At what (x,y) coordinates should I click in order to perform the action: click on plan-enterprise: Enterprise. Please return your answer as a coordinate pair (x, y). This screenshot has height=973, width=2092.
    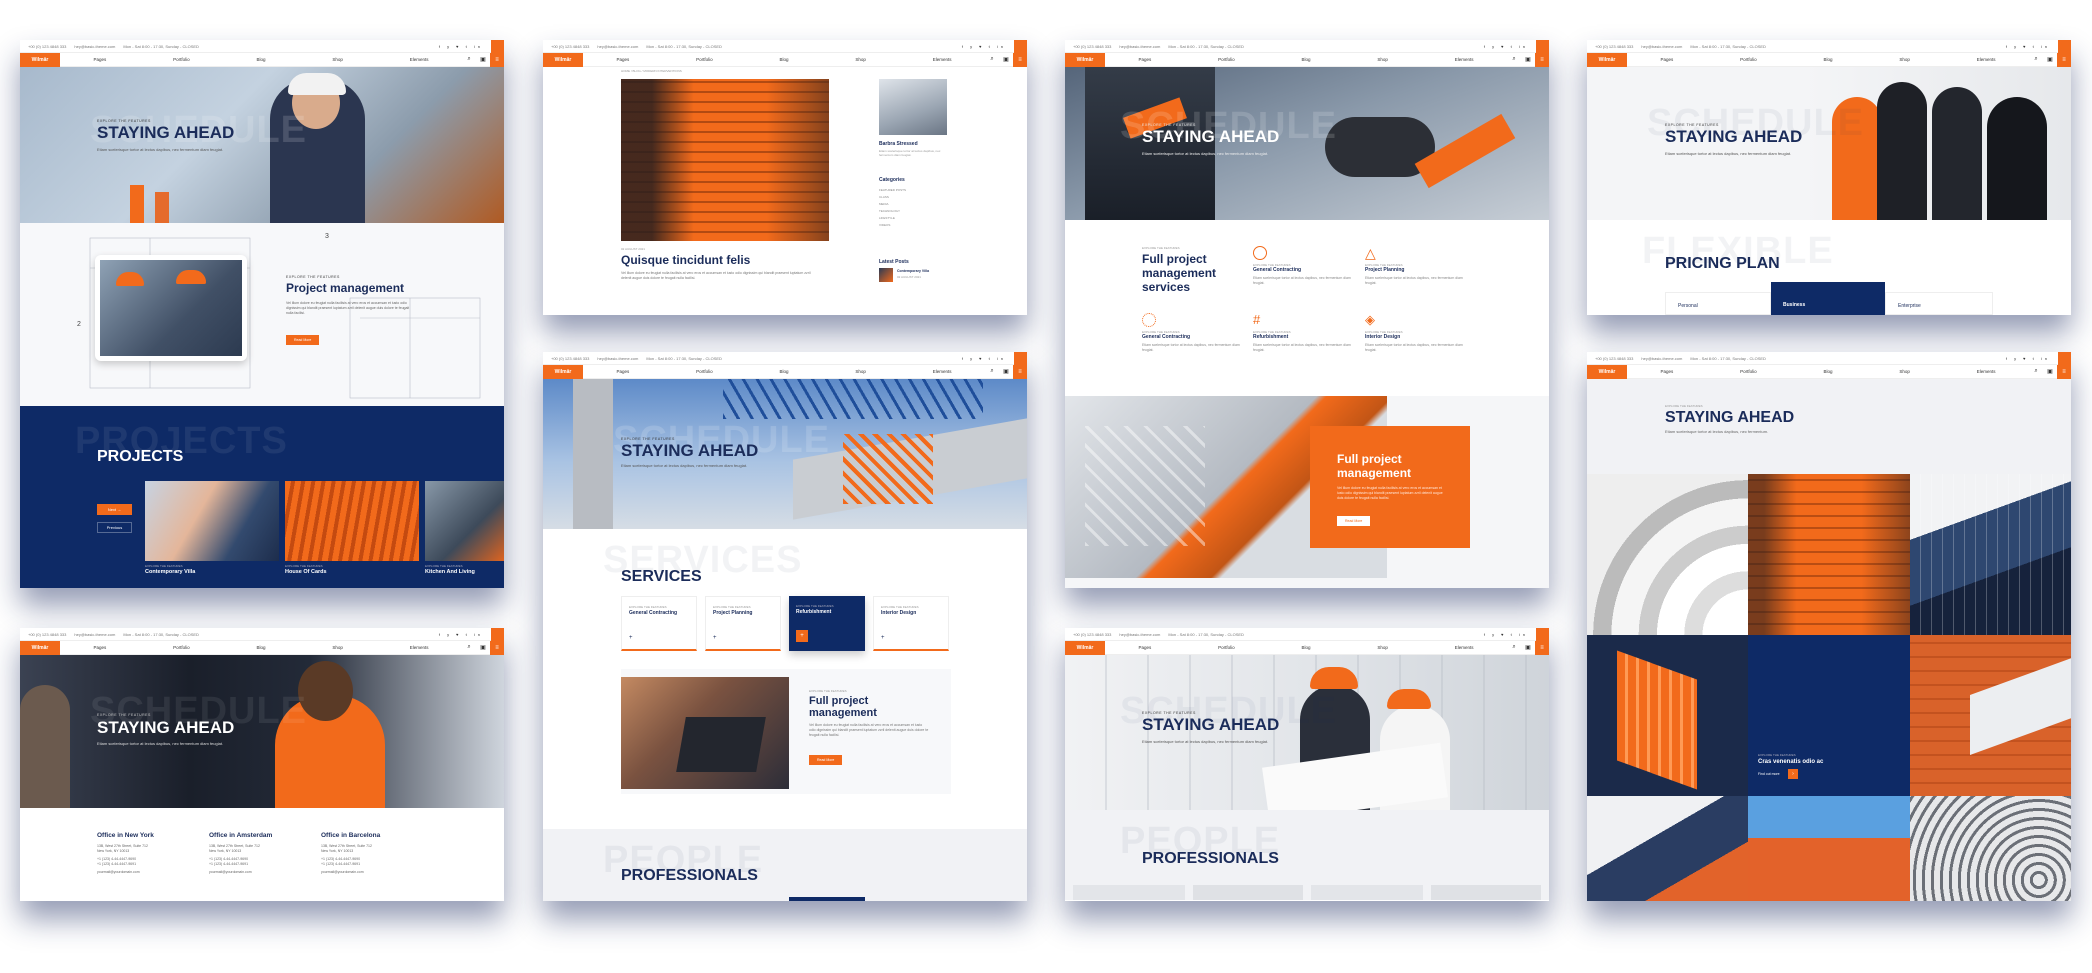
    Looking at the image, I should click on (1939, 303).